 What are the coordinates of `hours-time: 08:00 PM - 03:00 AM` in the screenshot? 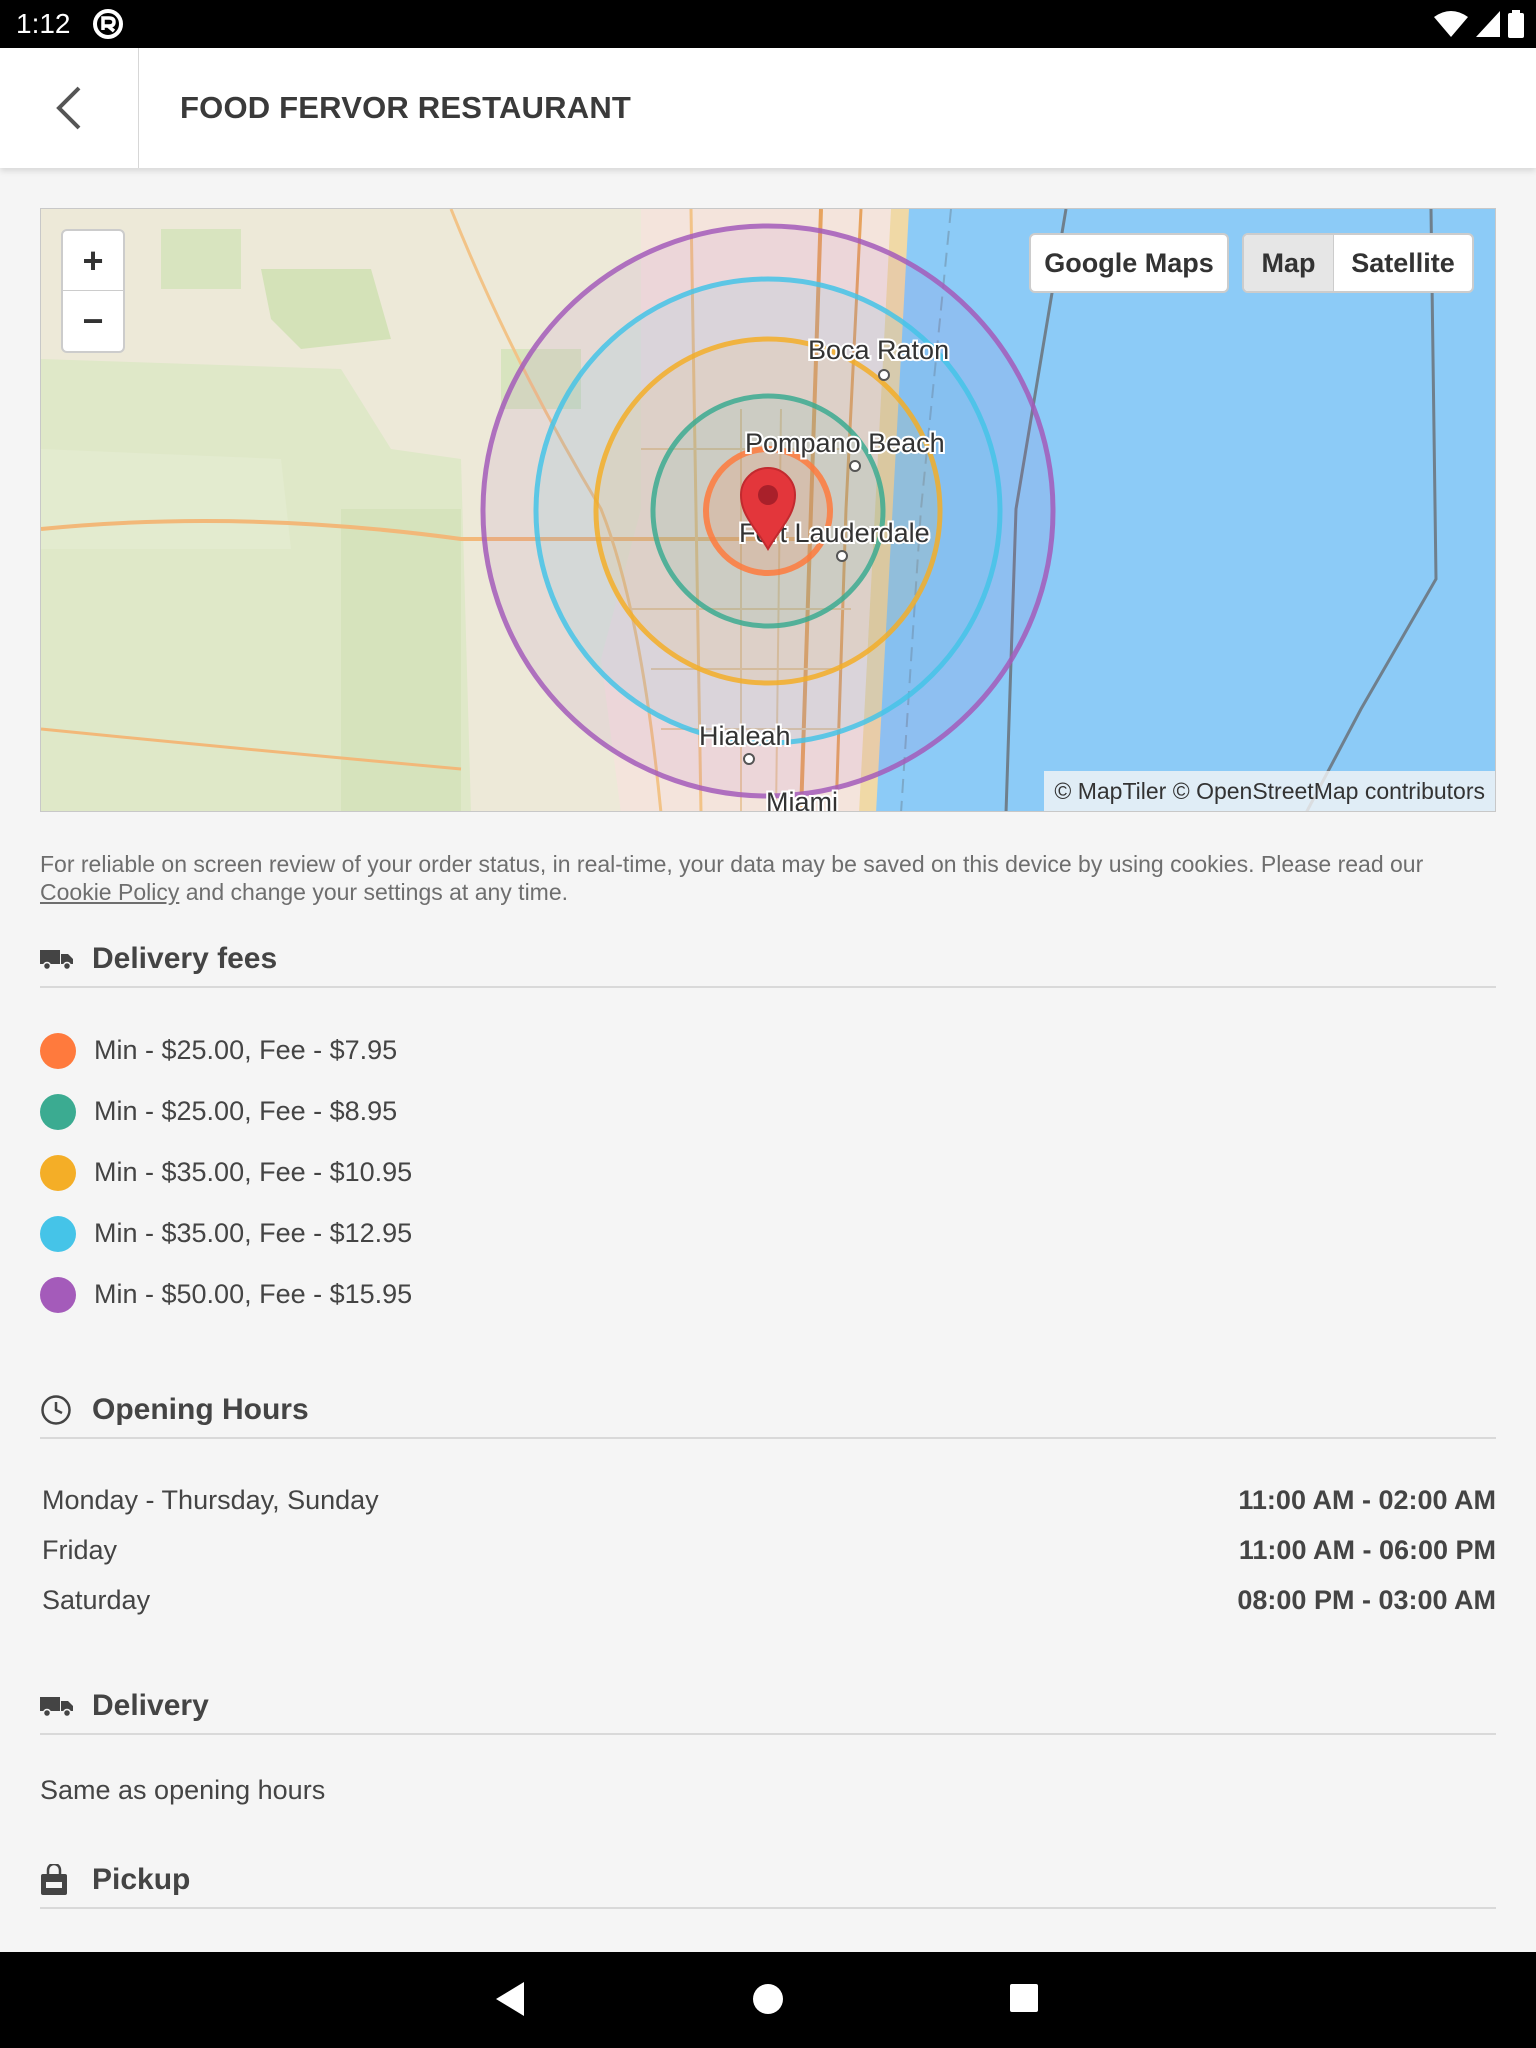 It's located at (1366, 1599).